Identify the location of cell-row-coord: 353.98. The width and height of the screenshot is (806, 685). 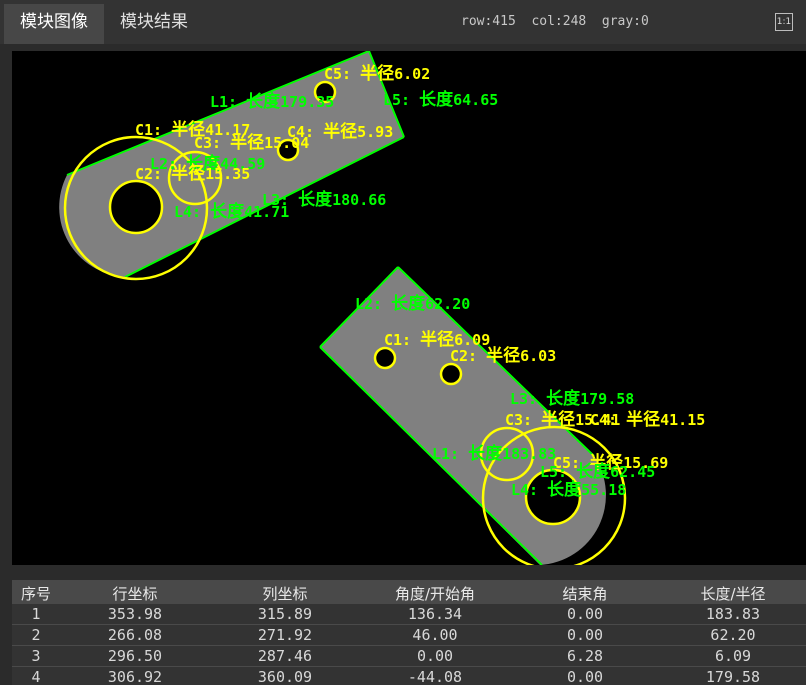
(135, 614).